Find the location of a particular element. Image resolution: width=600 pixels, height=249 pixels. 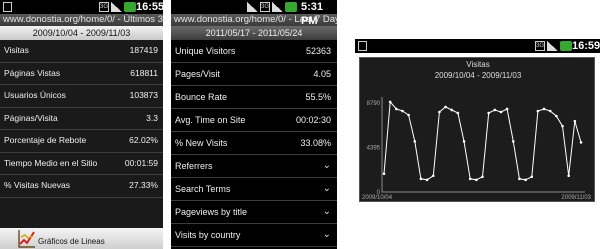

line-chart-icon is located at coordinates (26, 239).